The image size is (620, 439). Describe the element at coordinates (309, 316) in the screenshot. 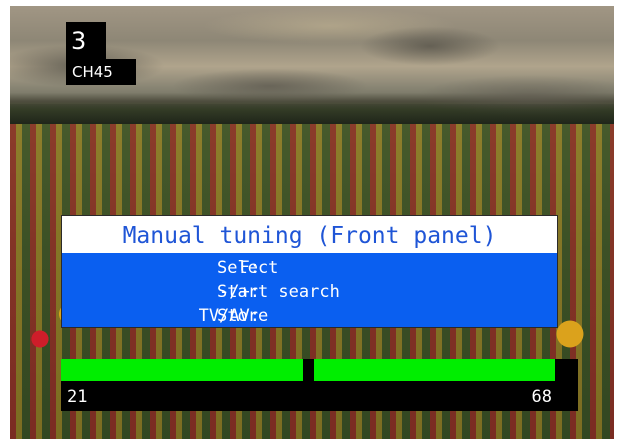

I see `menu-row-store: TV/AV: Store` at that location.